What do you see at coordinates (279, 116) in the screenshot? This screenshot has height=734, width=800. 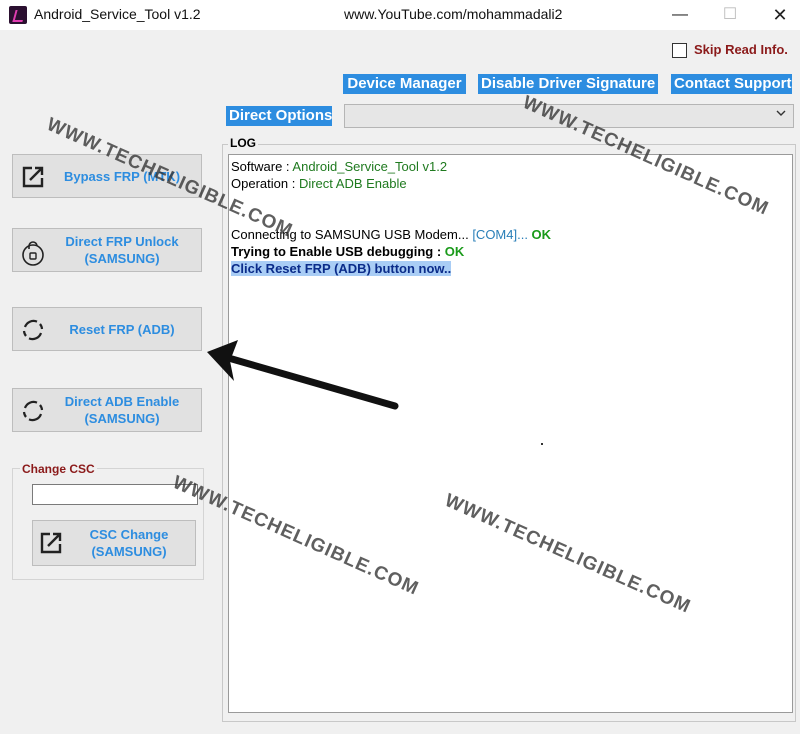 I see `direct-options-button: Direct Options` at bounding box center [279, 116].